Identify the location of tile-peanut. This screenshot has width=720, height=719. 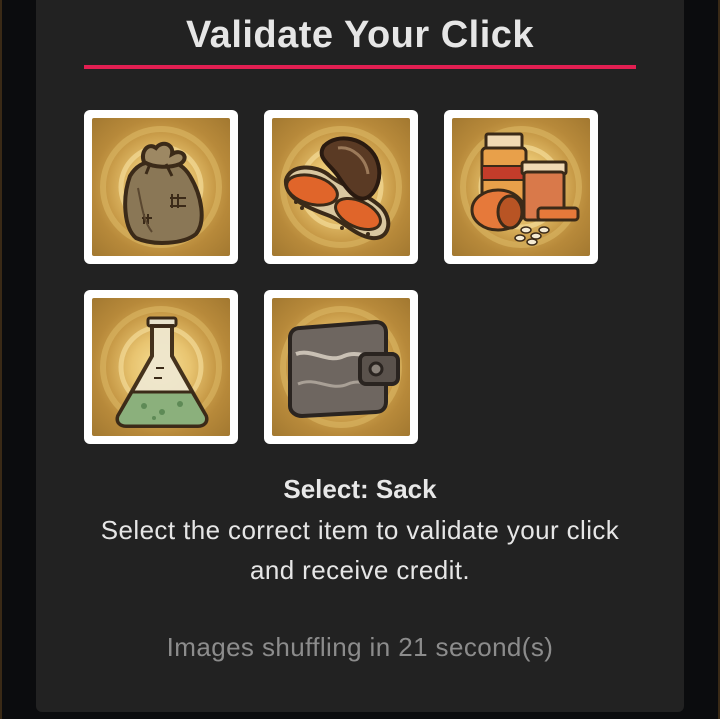
(341, 187).